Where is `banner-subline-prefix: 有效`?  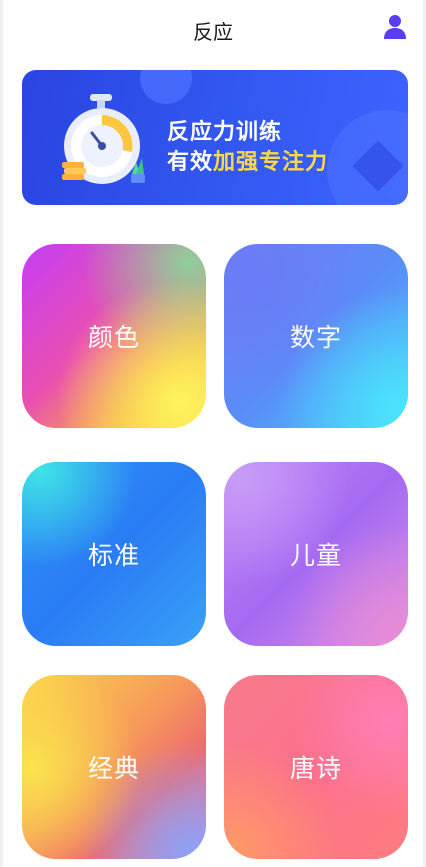
banner-subline-prefix: 有效 is located at coordinates (190, 162).